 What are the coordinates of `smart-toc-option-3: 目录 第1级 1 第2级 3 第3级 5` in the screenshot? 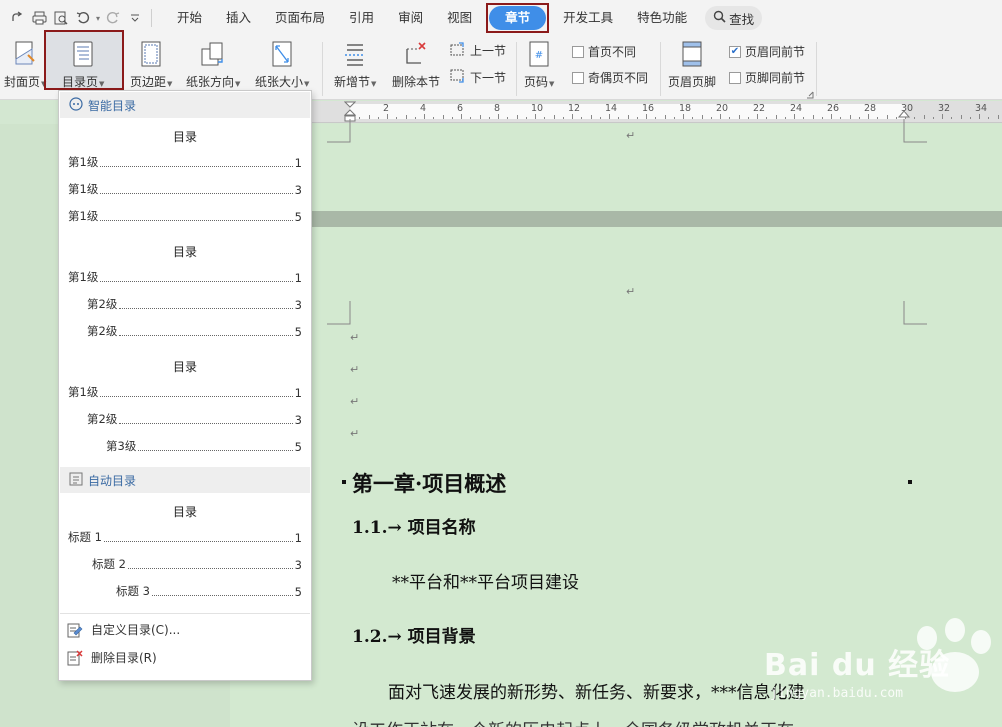 It's located at (185, 407).